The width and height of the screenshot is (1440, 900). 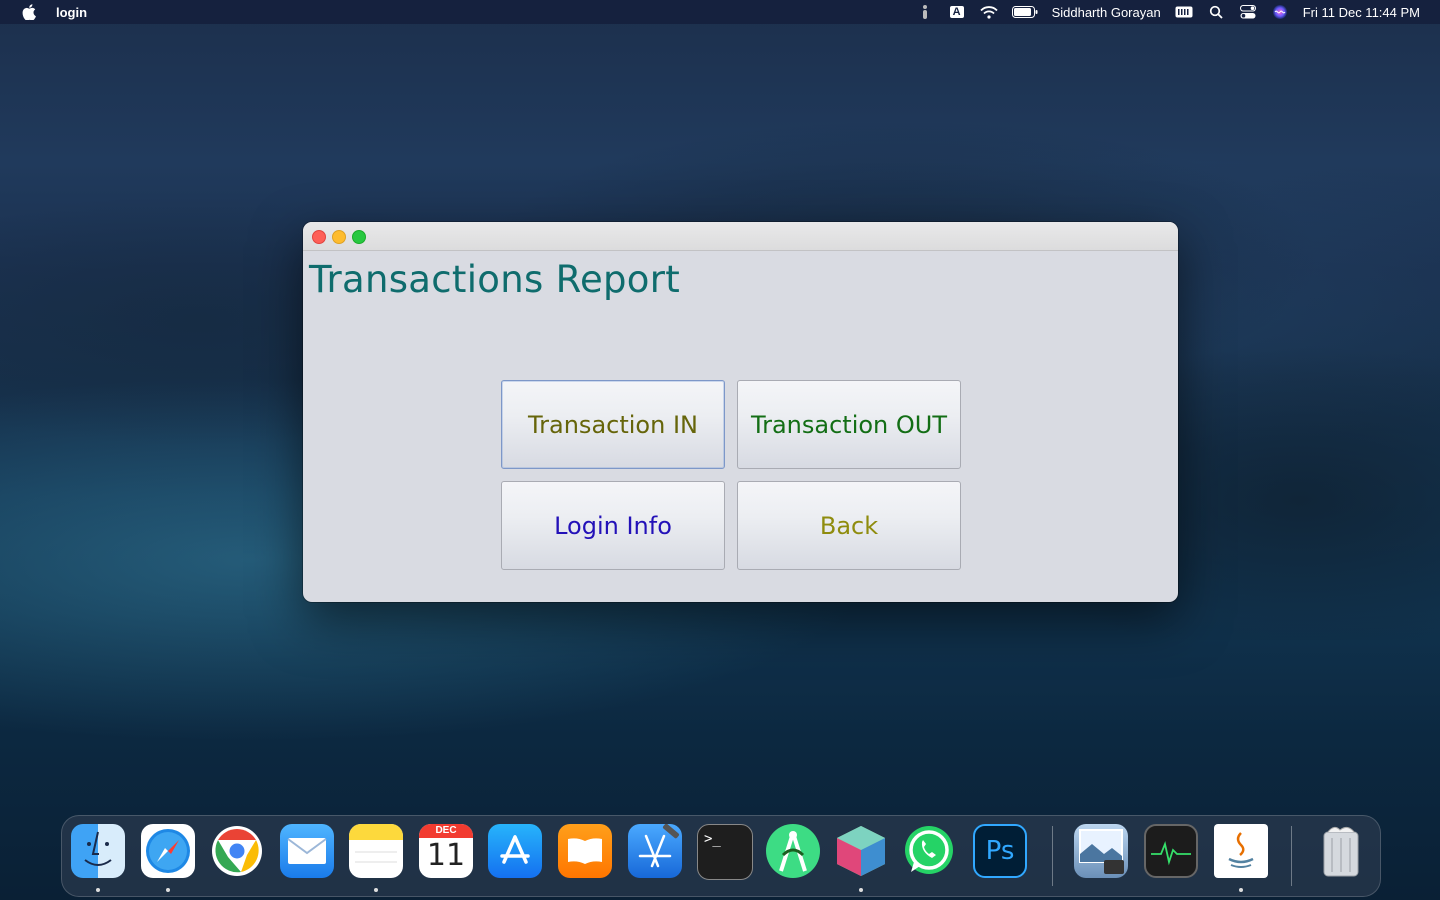 I want to click on java-running-indicator, so click(x=1241, y=890).